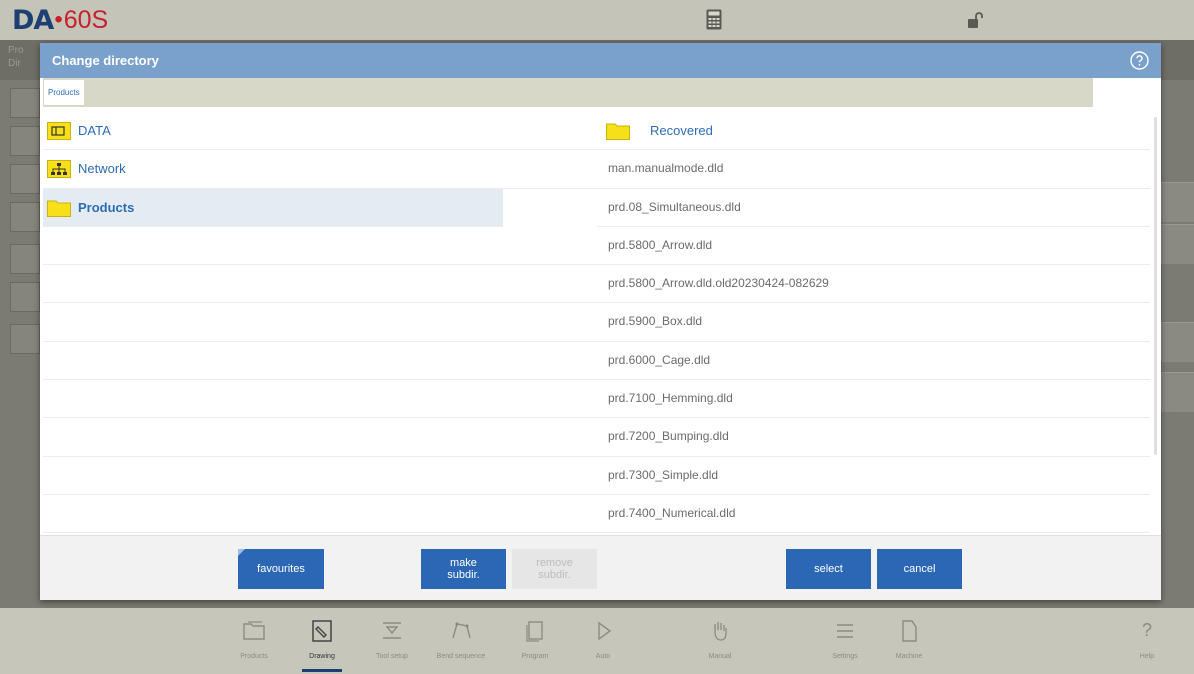  What do you see at coordinates (392, 656) in the screenshot?
I see `nav-label: Tool setup` at bounding box center [392, 656].